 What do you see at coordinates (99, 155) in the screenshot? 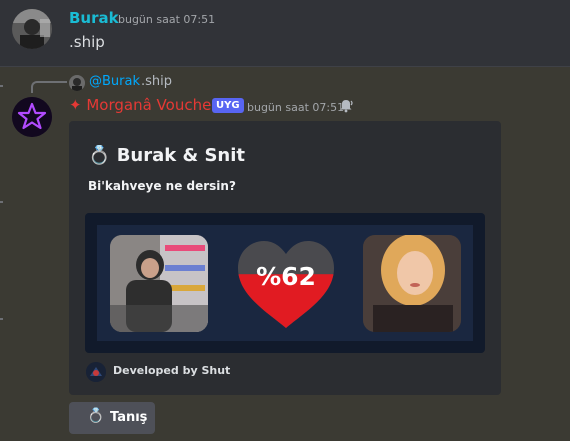
I see `ring-icon: 💍` at bounding box center [99, 155].